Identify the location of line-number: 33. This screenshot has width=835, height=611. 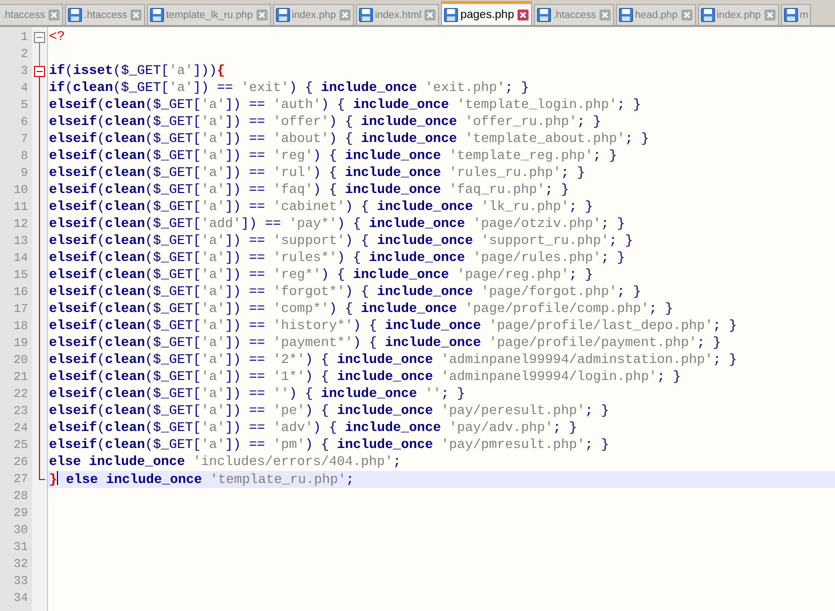
(21, 581).